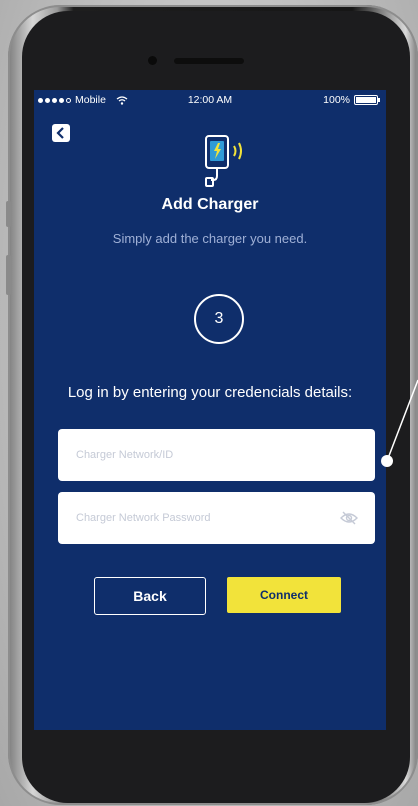 This screenshot has height=806, width=418. What do you see at coordinates (8, 214) in the screenshot?
I see `mute-switch` at bounding box center [8, 214].